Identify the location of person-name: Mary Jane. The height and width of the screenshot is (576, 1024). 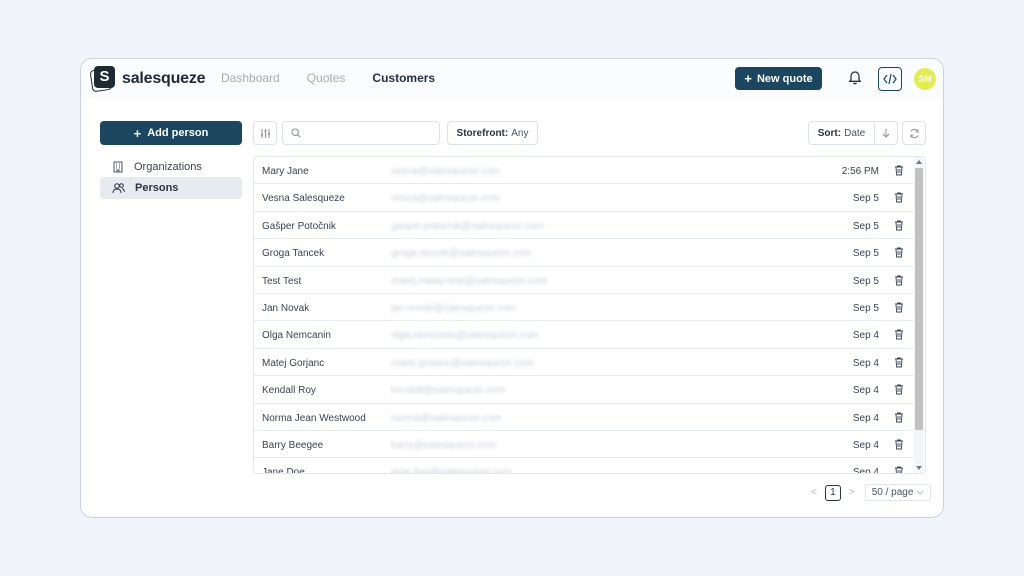
(285, 171).